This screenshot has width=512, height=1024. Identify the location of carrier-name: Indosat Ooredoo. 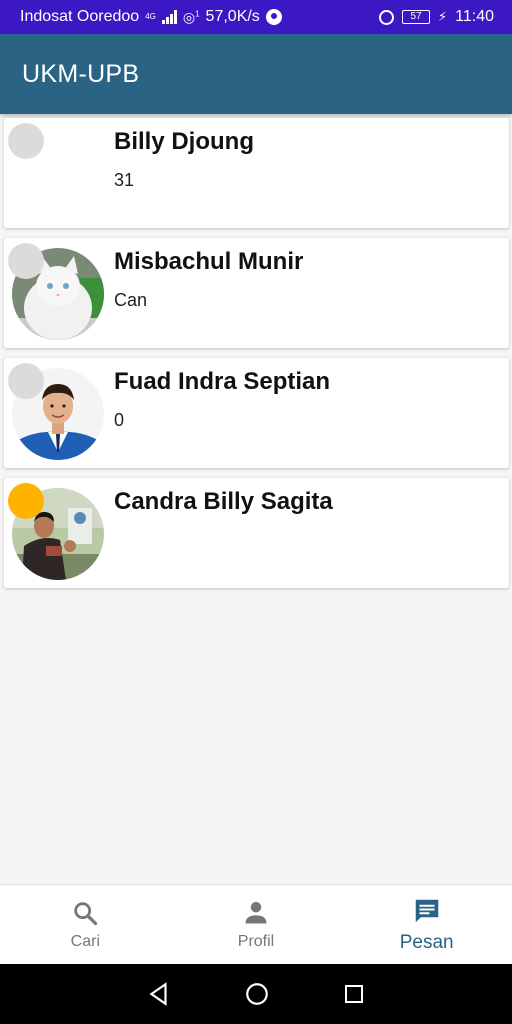
(80, 16).